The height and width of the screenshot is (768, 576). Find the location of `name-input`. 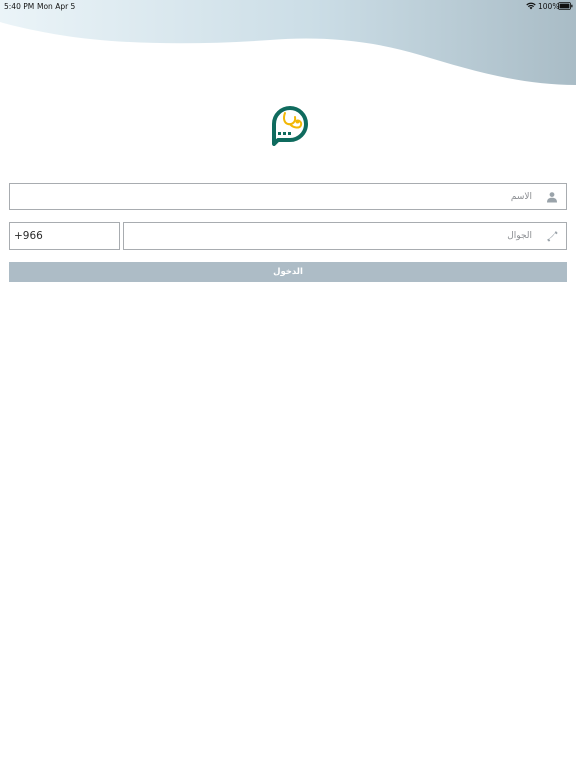

name-input is located at coordinates (274, 196).